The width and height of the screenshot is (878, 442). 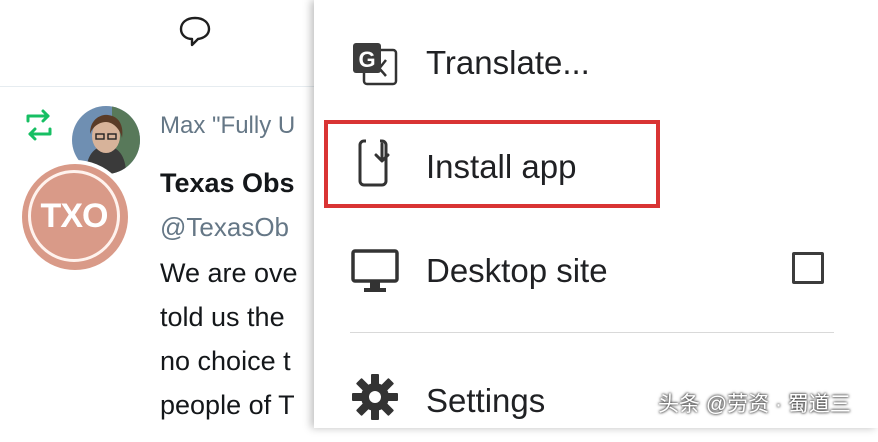 What do you see at coordinates (375, 270) in the screenshot?
I see `desktop-icon` at bounding box center [375, 270].